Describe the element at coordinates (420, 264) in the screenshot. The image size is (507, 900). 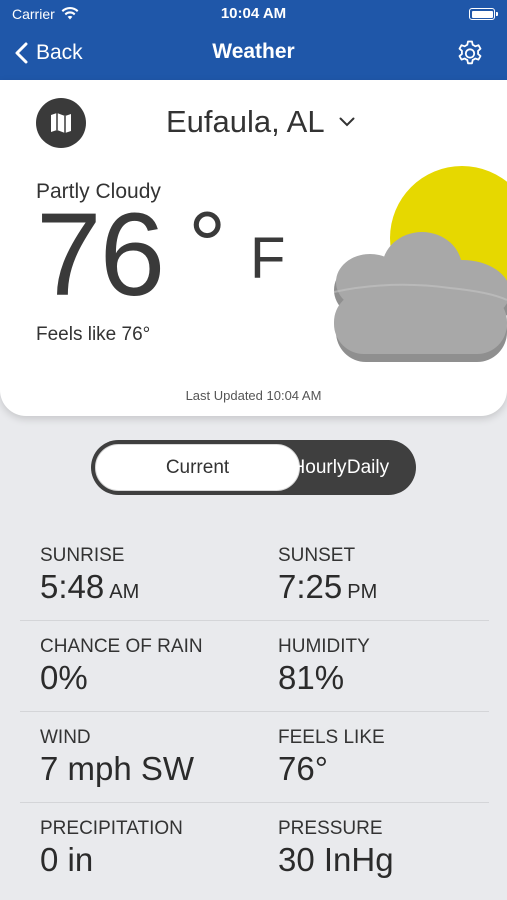
I see `partly-cloudy-icon` at that location.